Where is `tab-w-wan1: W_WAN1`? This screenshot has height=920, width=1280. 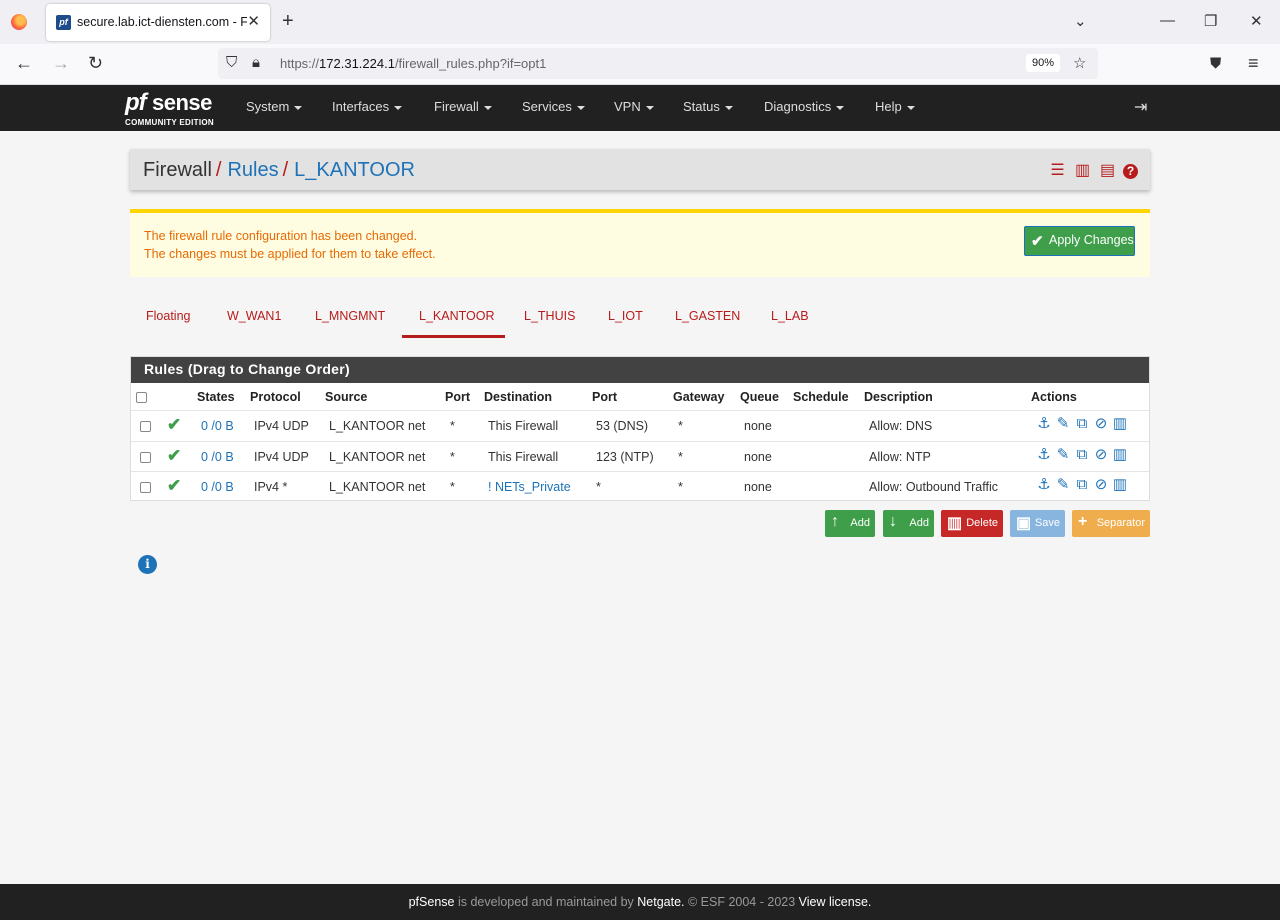 tab-w-wan1: W_WAN1 is located at coordinates (254, 316).